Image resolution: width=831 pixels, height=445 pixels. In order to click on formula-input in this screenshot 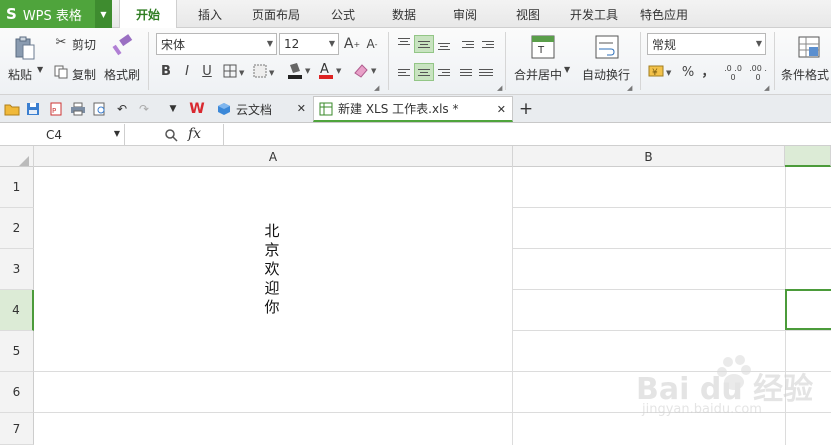, I will do `click(527, 135)`.